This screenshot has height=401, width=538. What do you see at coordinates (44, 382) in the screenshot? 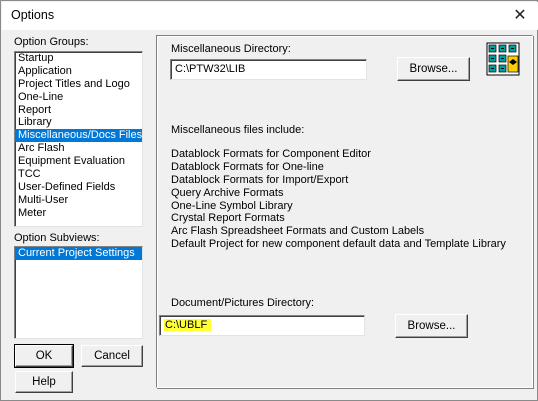
I see `help-button: Help` at bounding box center [44, 382].